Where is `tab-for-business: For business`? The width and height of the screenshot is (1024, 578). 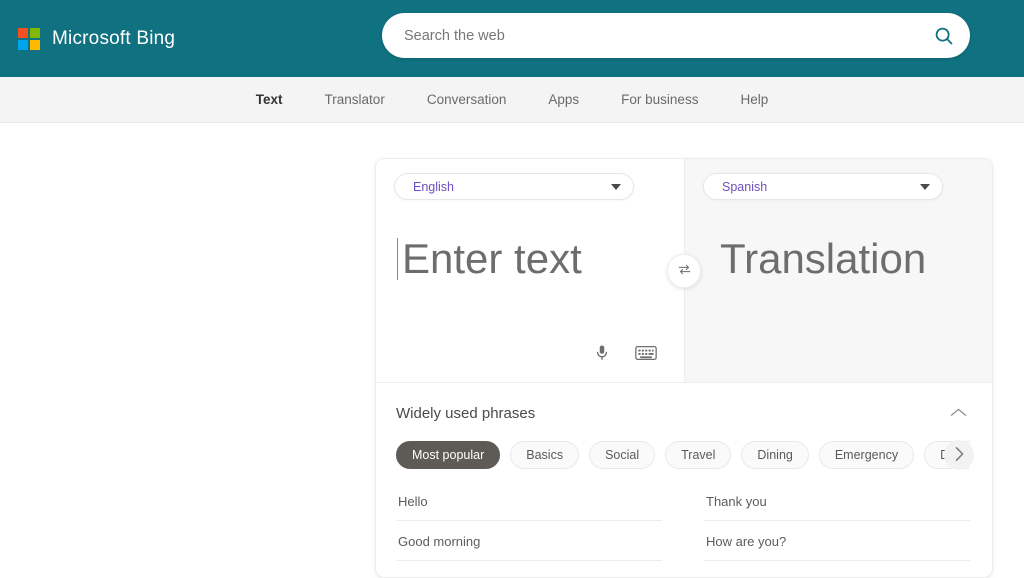
tab-for-business: For business is located at coordinates (659, 100).